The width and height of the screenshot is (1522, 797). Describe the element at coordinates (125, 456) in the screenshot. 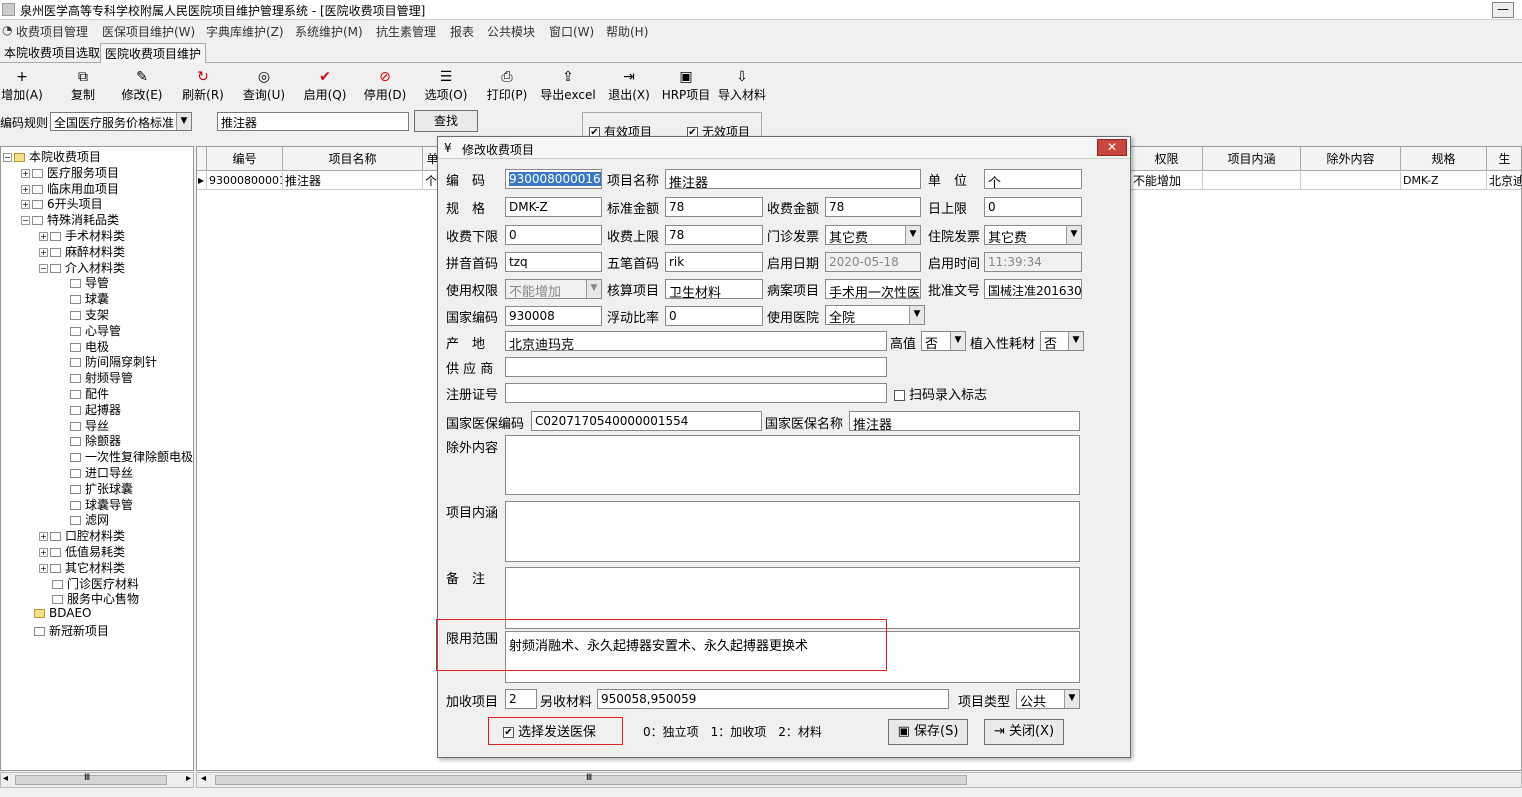

I see `tree-node: 一次性复律除颤电极` at that location.